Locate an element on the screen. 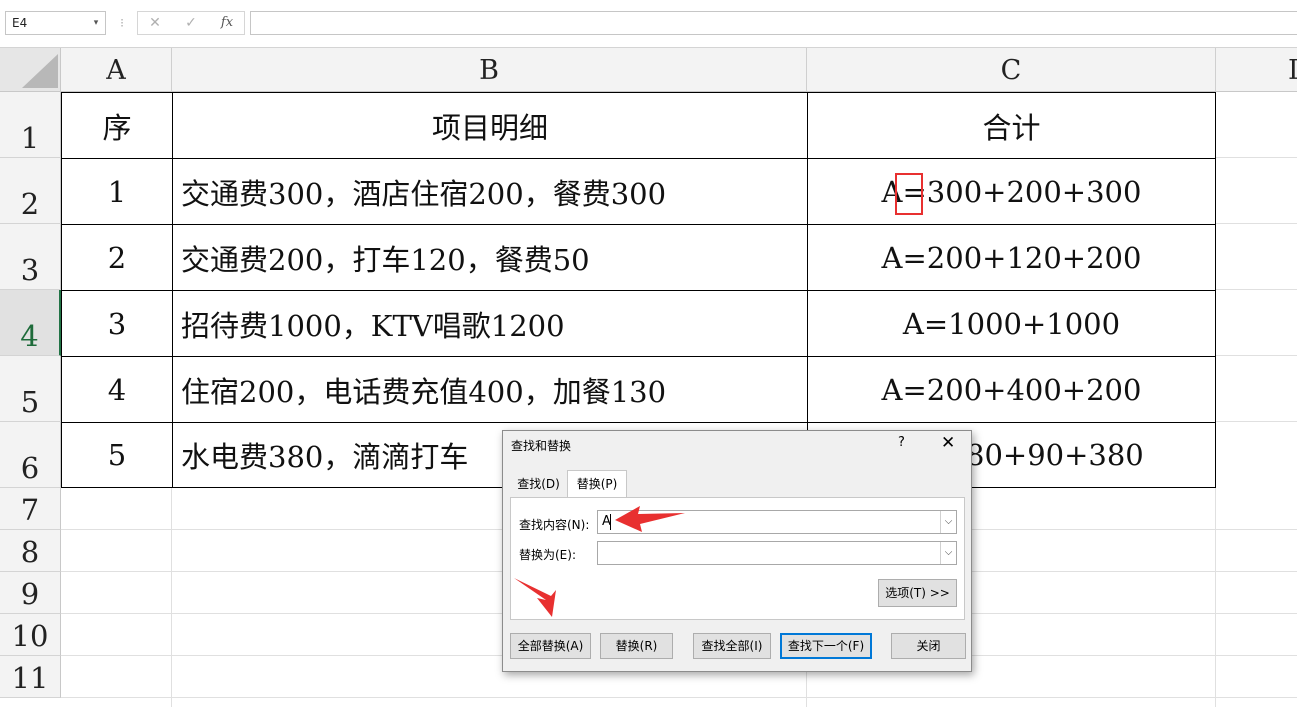 The width and height of the screenshot is (1297, 707). cell-a5: 4 is located at coordinates (117, 389).